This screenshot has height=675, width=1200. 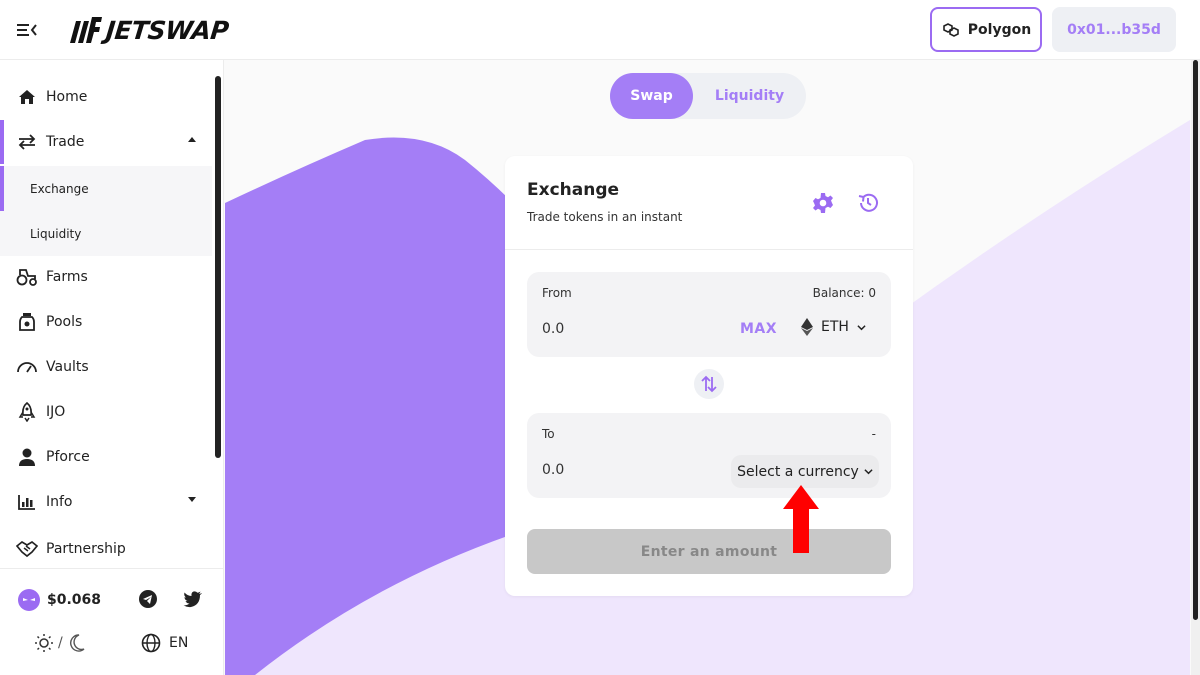 What do you see at coordinates (67, 367) in the screenshot?
I see `sidebar-item-label: Vaults` at bounding box center [67, 367].